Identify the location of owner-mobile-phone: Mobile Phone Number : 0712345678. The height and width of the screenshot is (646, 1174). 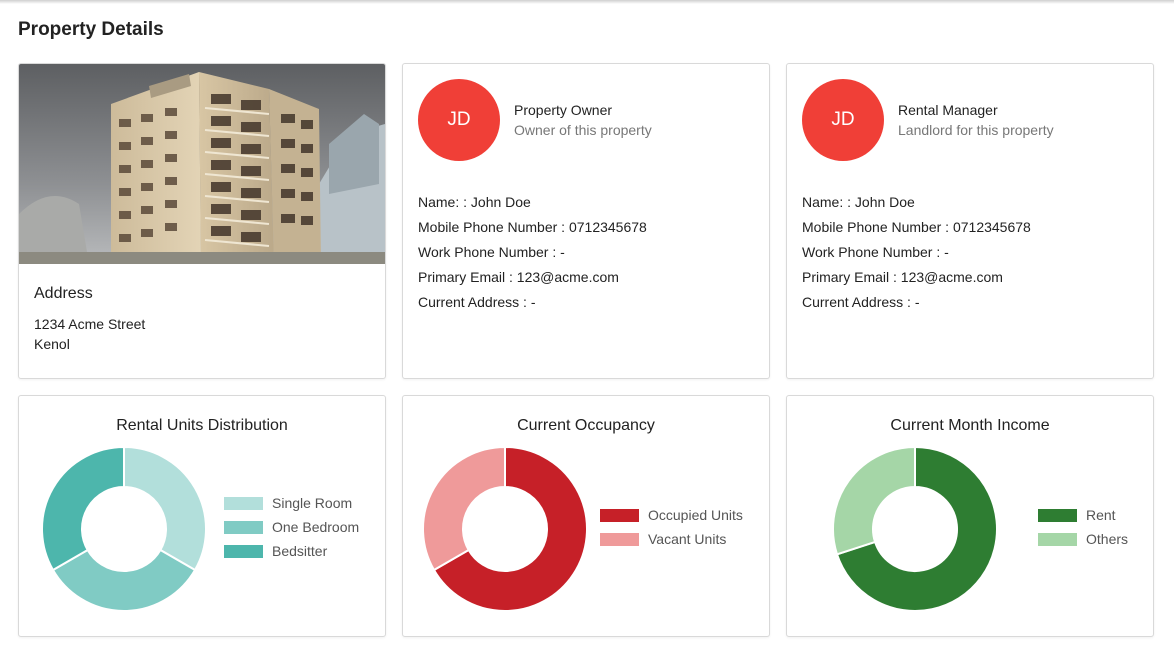
(532, 227).